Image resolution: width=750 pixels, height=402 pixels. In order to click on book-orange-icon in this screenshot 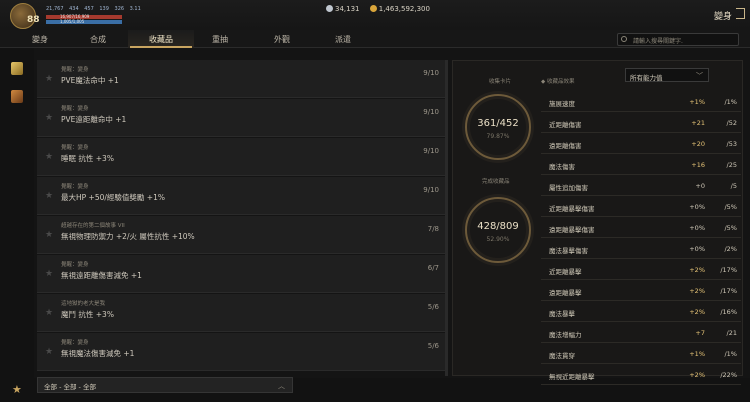, I will do `click(17, 96)`.